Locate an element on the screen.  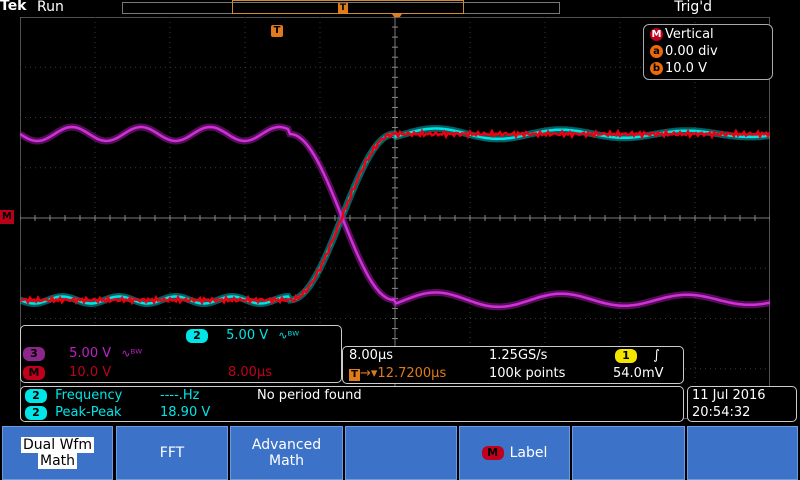
ch3-badge-icon: 3 is located at coordinates (34, 354).